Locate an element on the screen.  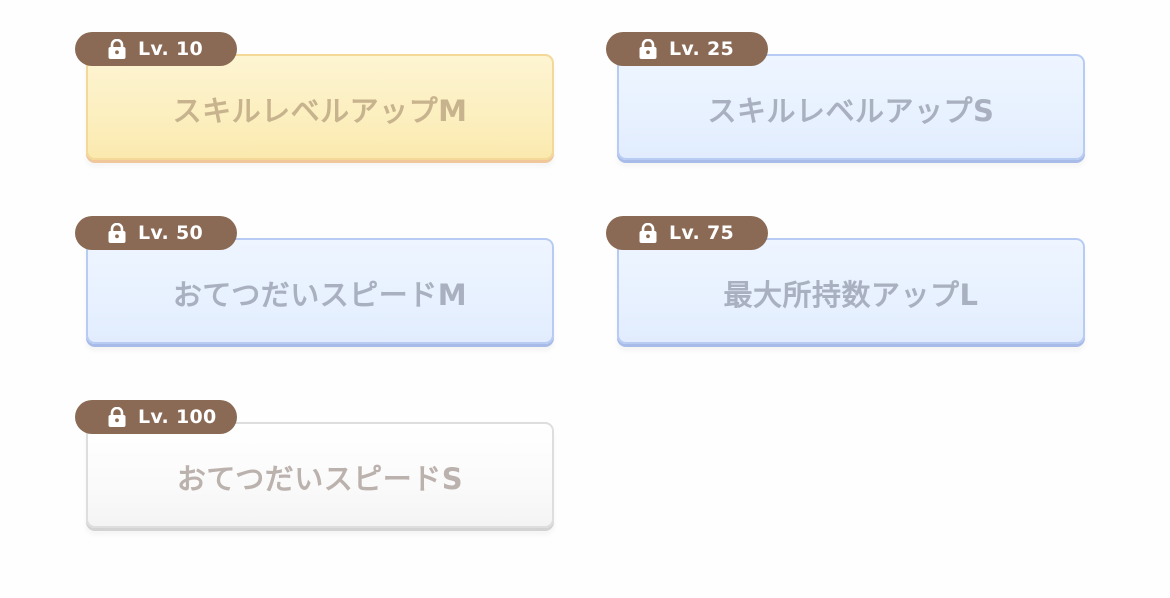
skill-card: 最大所持数アップL is located at coordinates (851, 291).